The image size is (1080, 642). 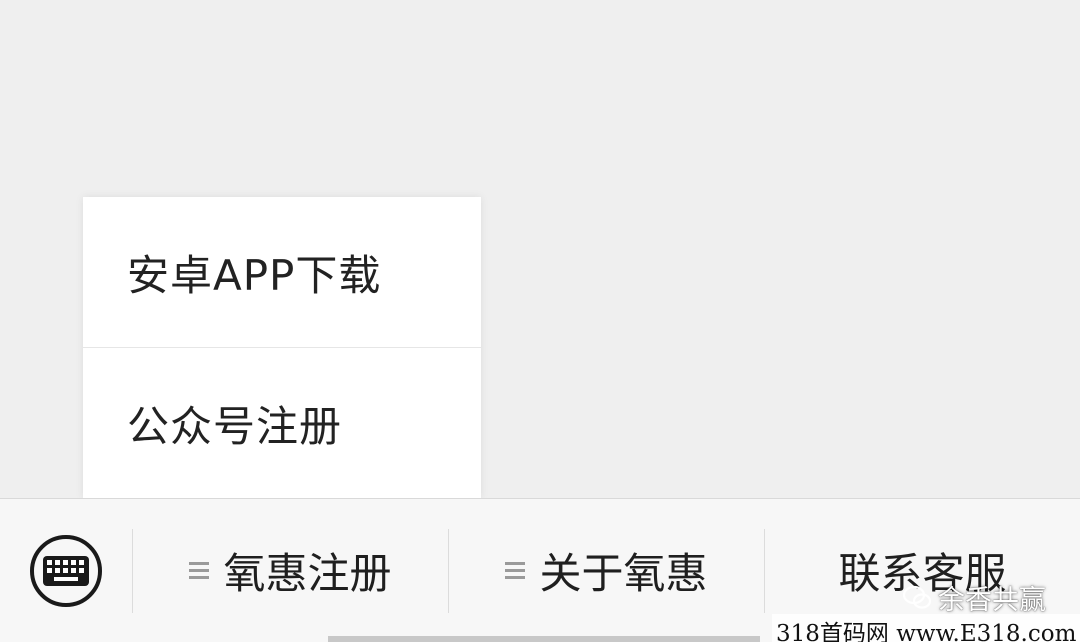 I want to click on menu-item-yanghui-register: 氧惠注册, so click(x=290, y=570).